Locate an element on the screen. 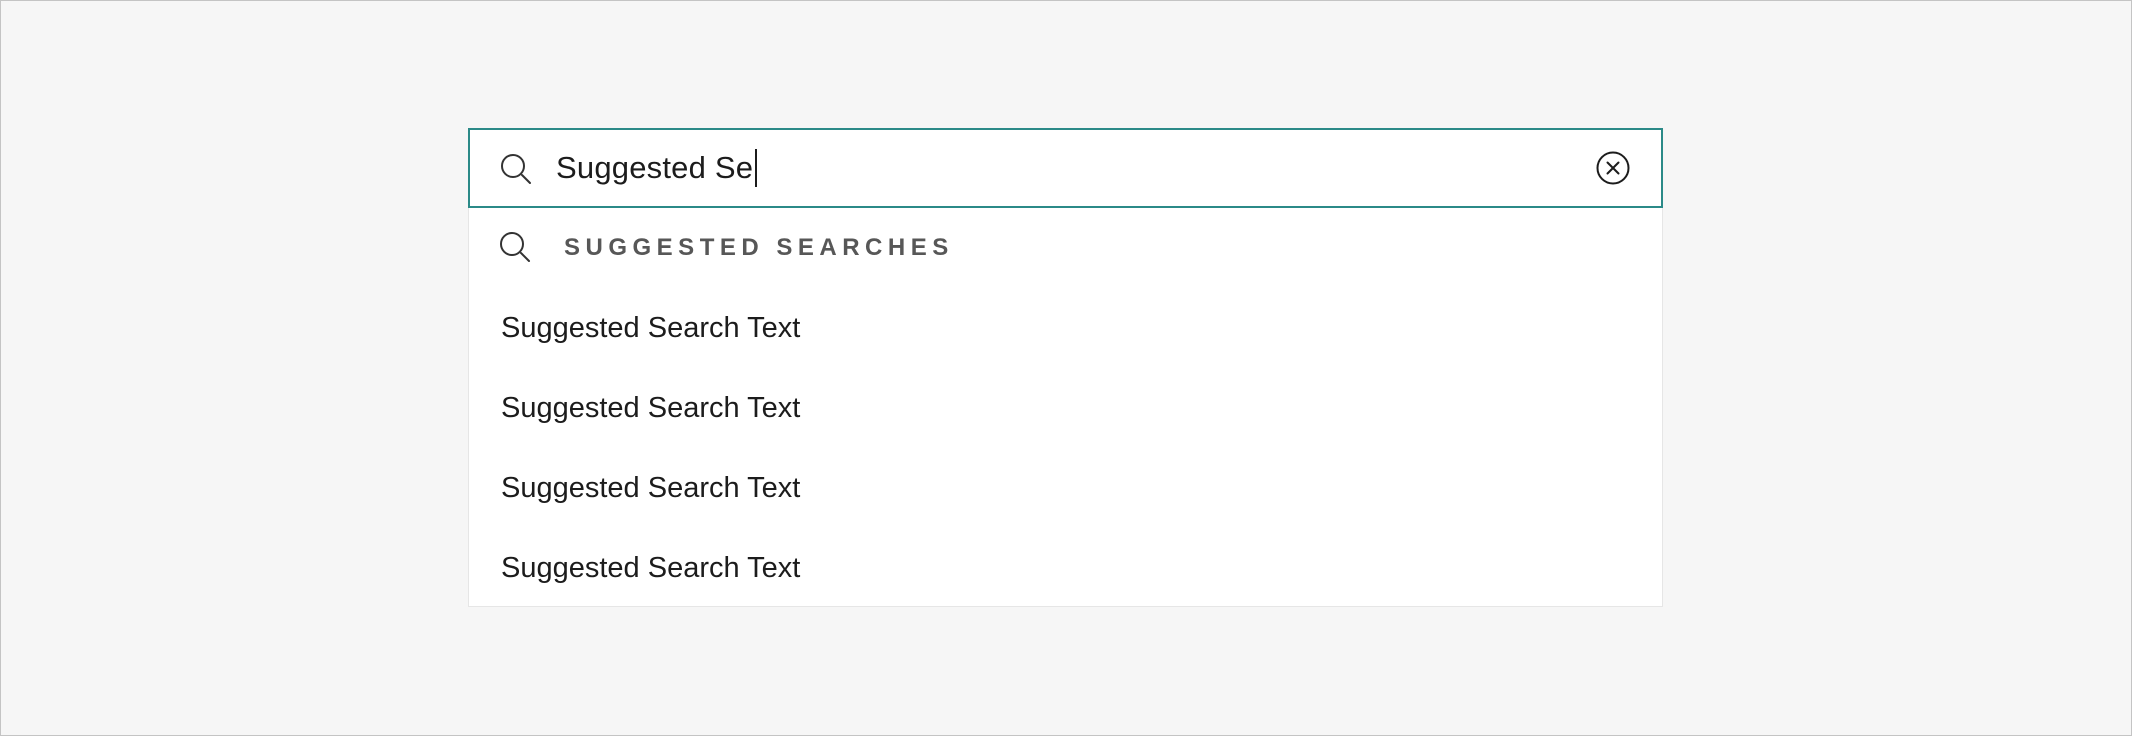 The image size is (2132, 736). suggestions-header: SUGGESTED SEARCHES is located at coordinates (1065, 248).